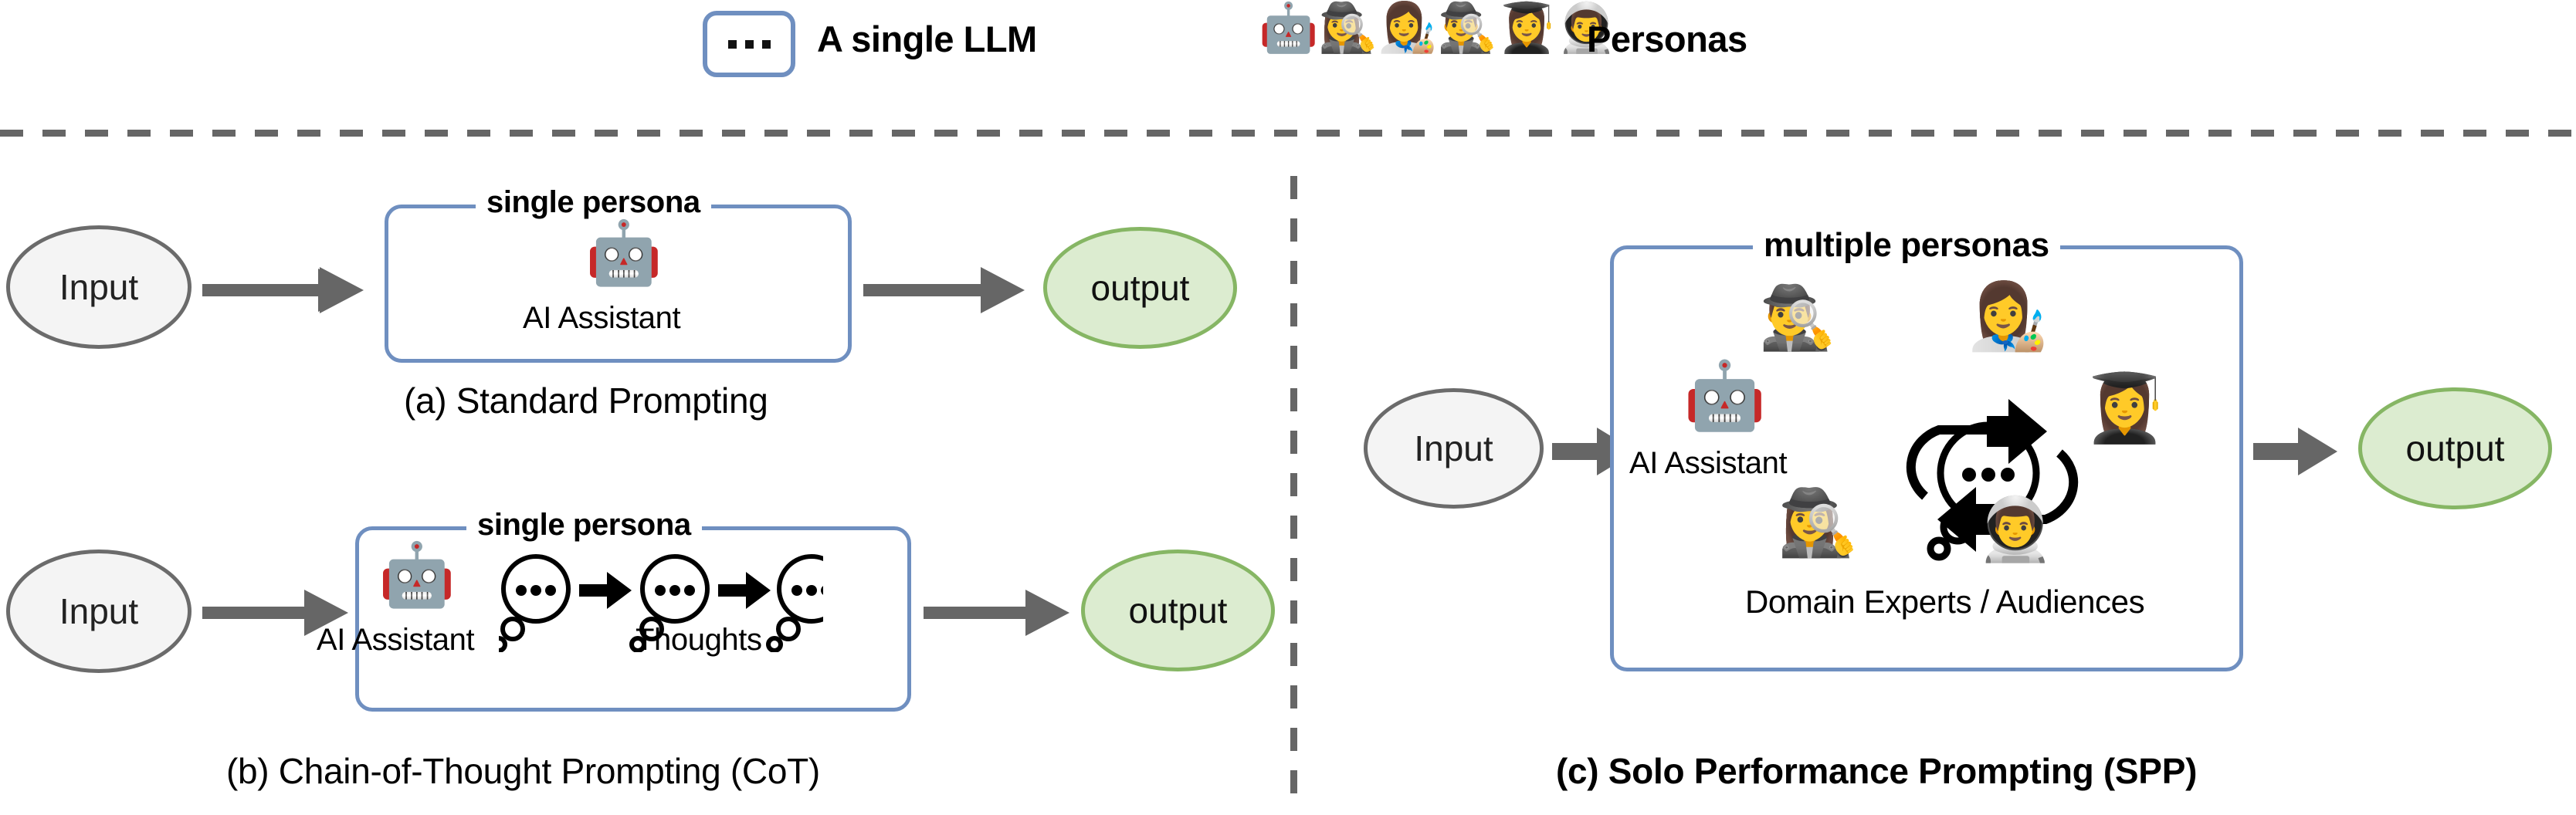  Describe the element at coordinates (1797, 317) in the screenshot. I see `panel-c-persona-detective-male-icon: 🕵️‍♂️` at that location.